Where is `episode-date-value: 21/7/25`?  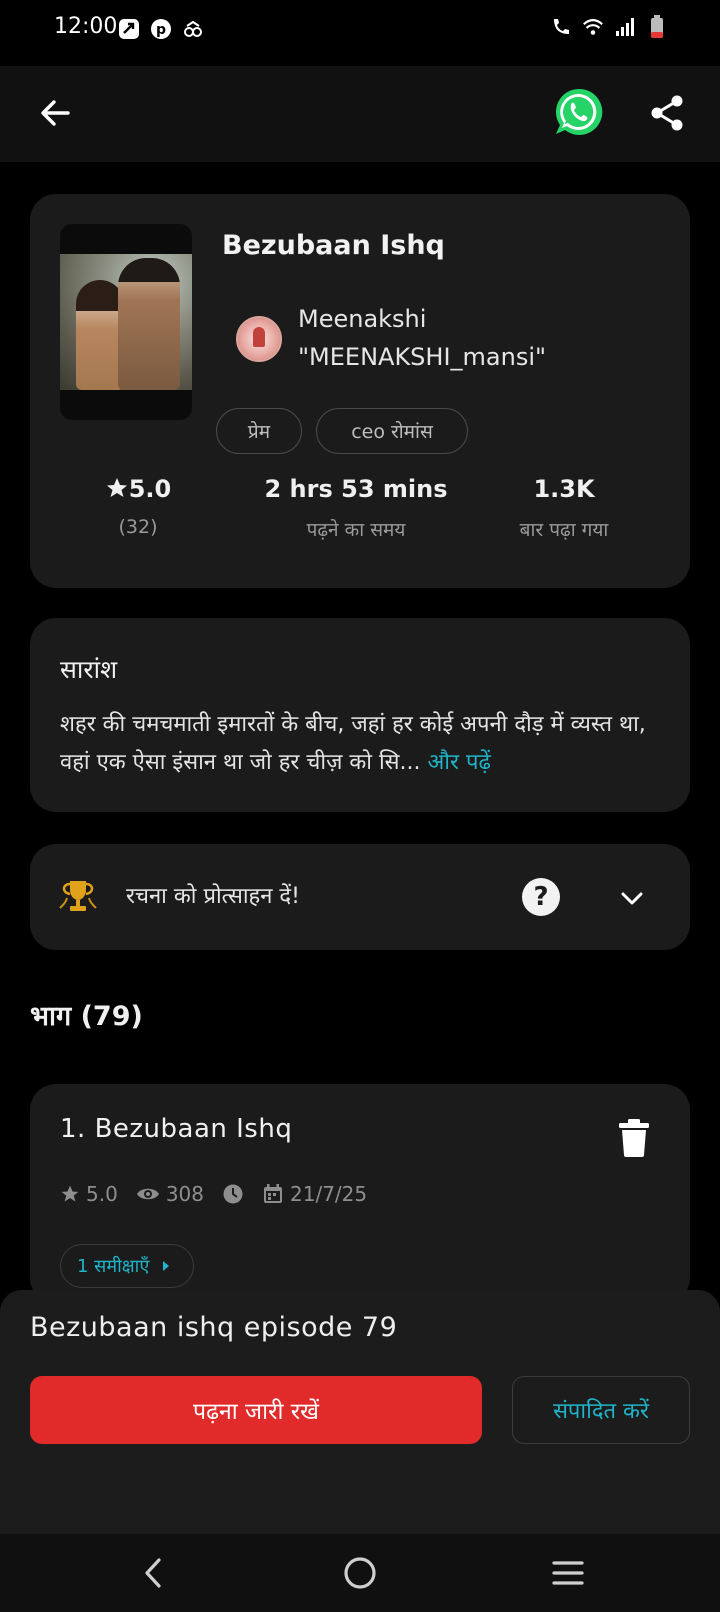 episode-date-value: 21/7/25 is located at coordinates (329, 1194).